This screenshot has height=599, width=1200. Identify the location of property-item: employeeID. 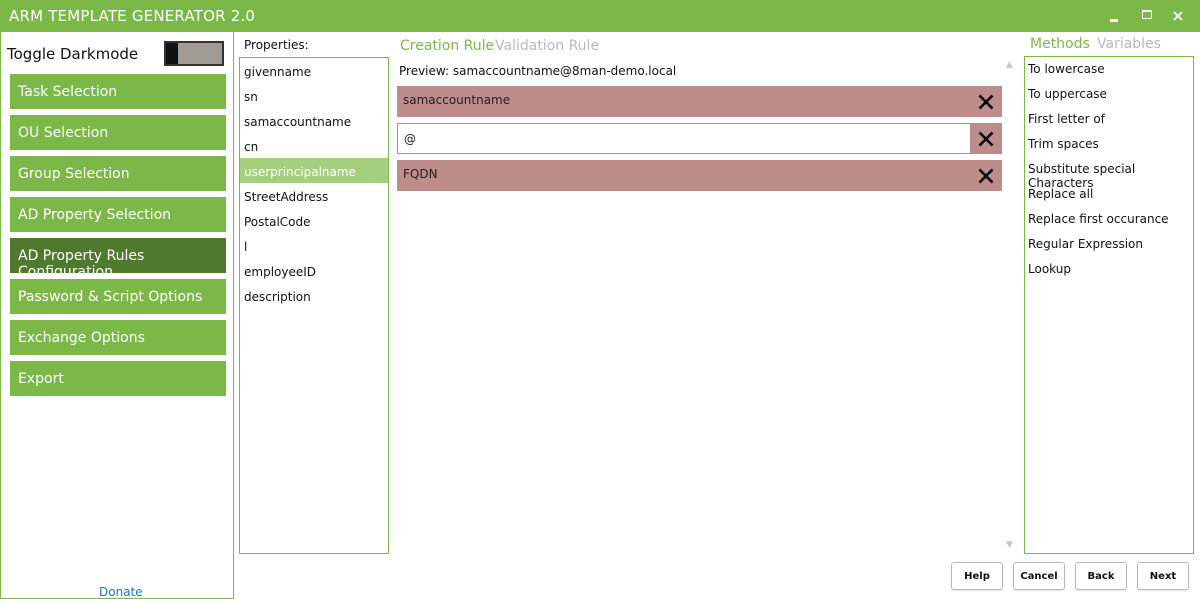
(314, 270).